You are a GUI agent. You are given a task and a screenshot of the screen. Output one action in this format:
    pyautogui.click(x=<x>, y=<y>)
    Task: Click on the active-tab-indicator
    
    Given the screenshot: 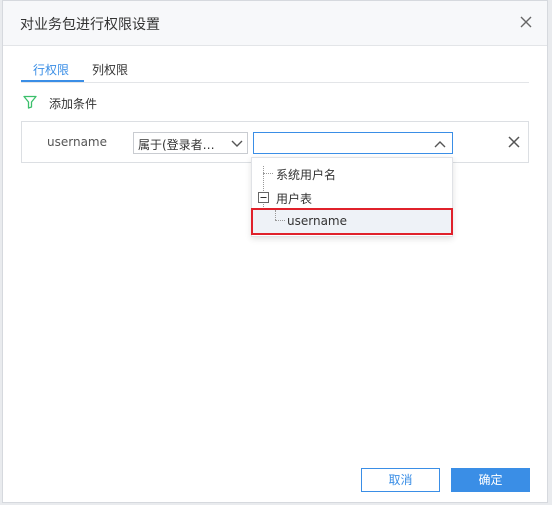 What is the action you would take?
    pyautogui.click(x=52, y=81)
    